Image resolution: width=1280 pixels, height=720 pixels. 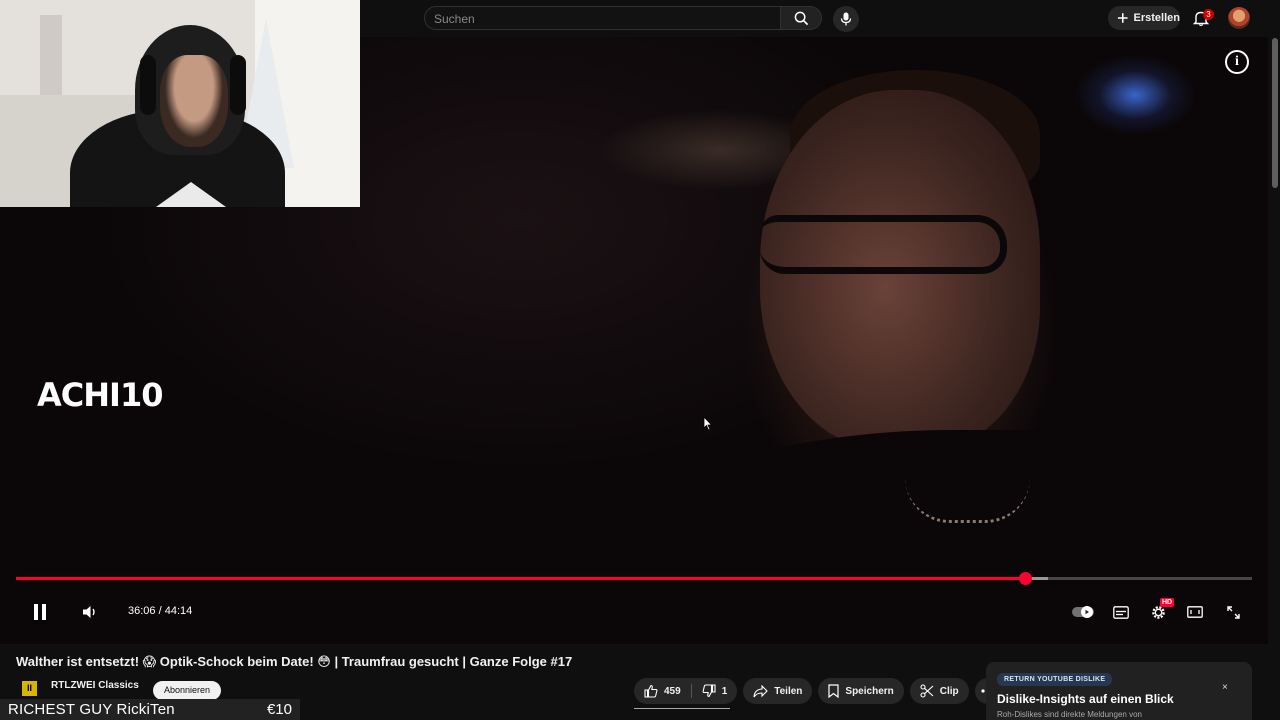 I want to click on plus-icon, so click(x=1122, y=18).